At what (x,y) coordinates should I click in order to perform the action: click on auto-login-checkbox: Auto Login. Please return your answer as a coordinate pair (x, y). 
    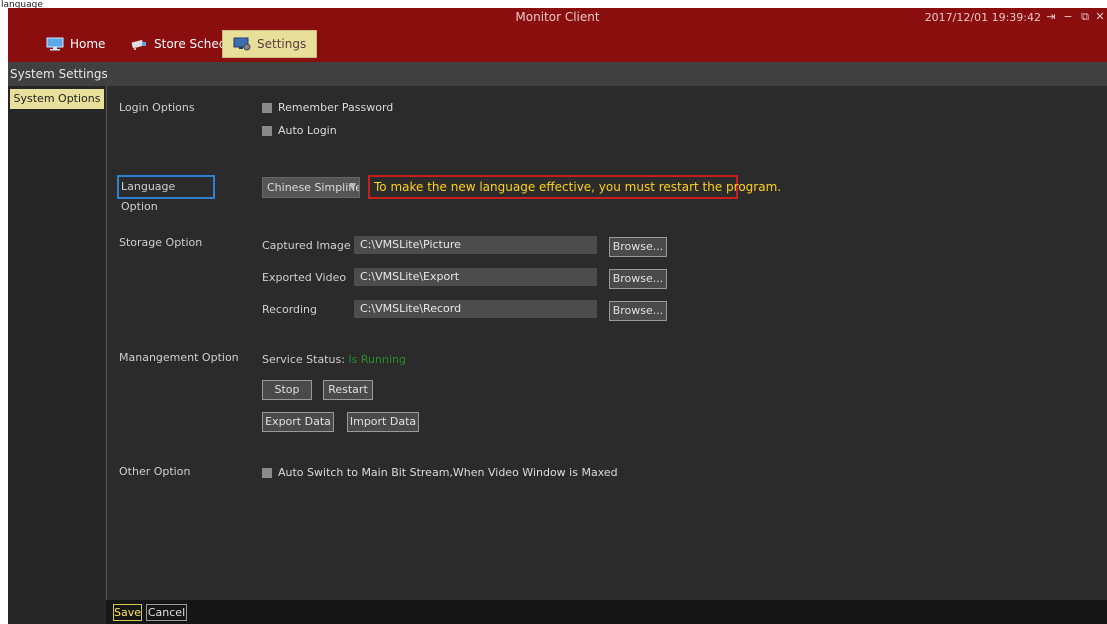
    Looking at the image, I should click on (299, 130).